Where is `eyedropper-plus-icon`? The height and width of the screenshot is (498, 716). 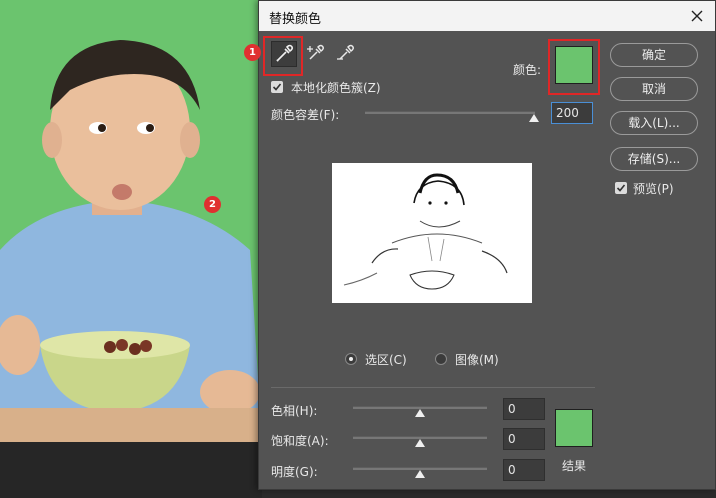
eyedropper-plus-icon is located at coordinates (316, 54).